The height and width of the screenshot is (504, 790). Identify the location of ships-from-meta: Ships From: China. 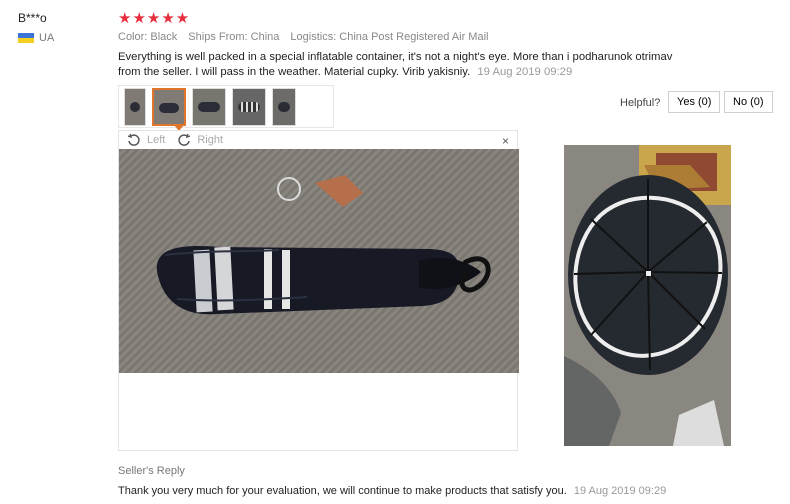
(234, 37).